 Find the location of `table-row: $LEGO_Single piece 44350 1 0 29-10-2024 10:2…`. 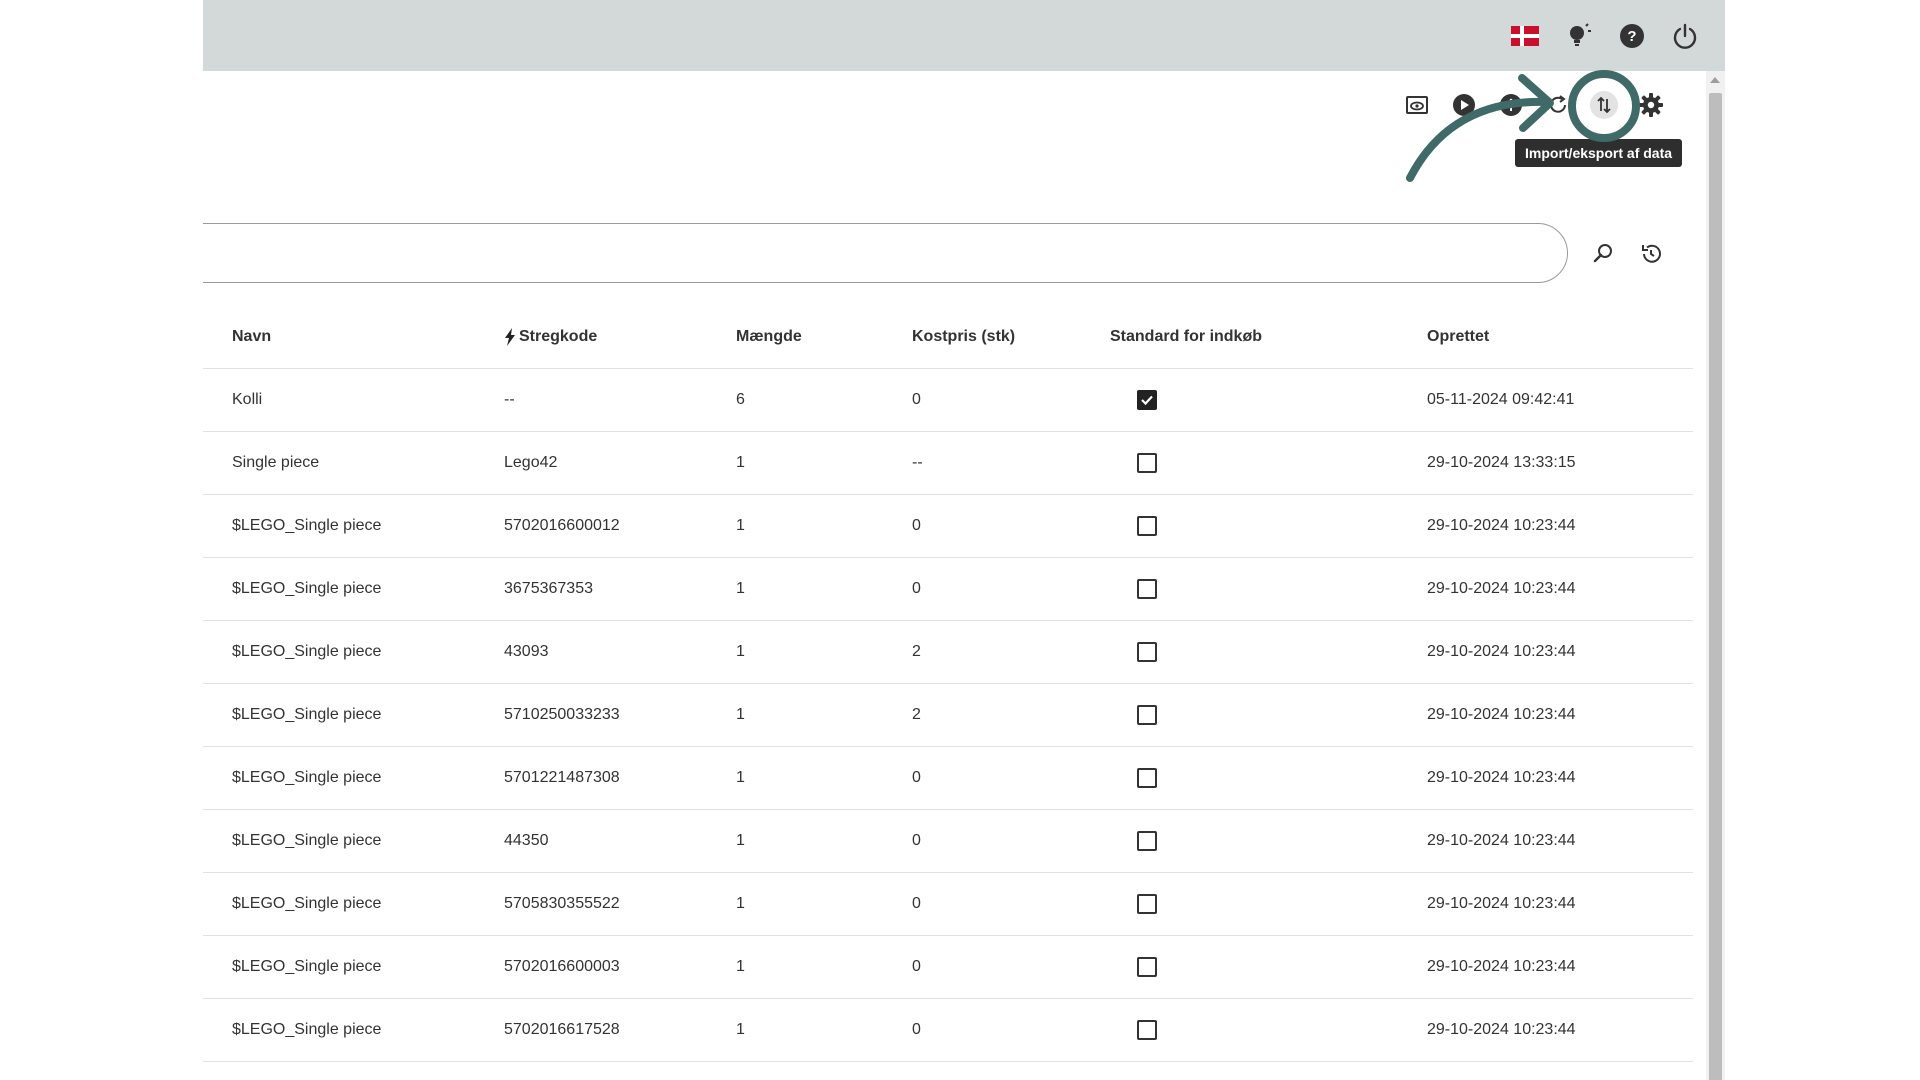

table-row: $LEGO_Single piece 44350 1 0 29-10-2024 10:2… is located at coordinates (948, 841).